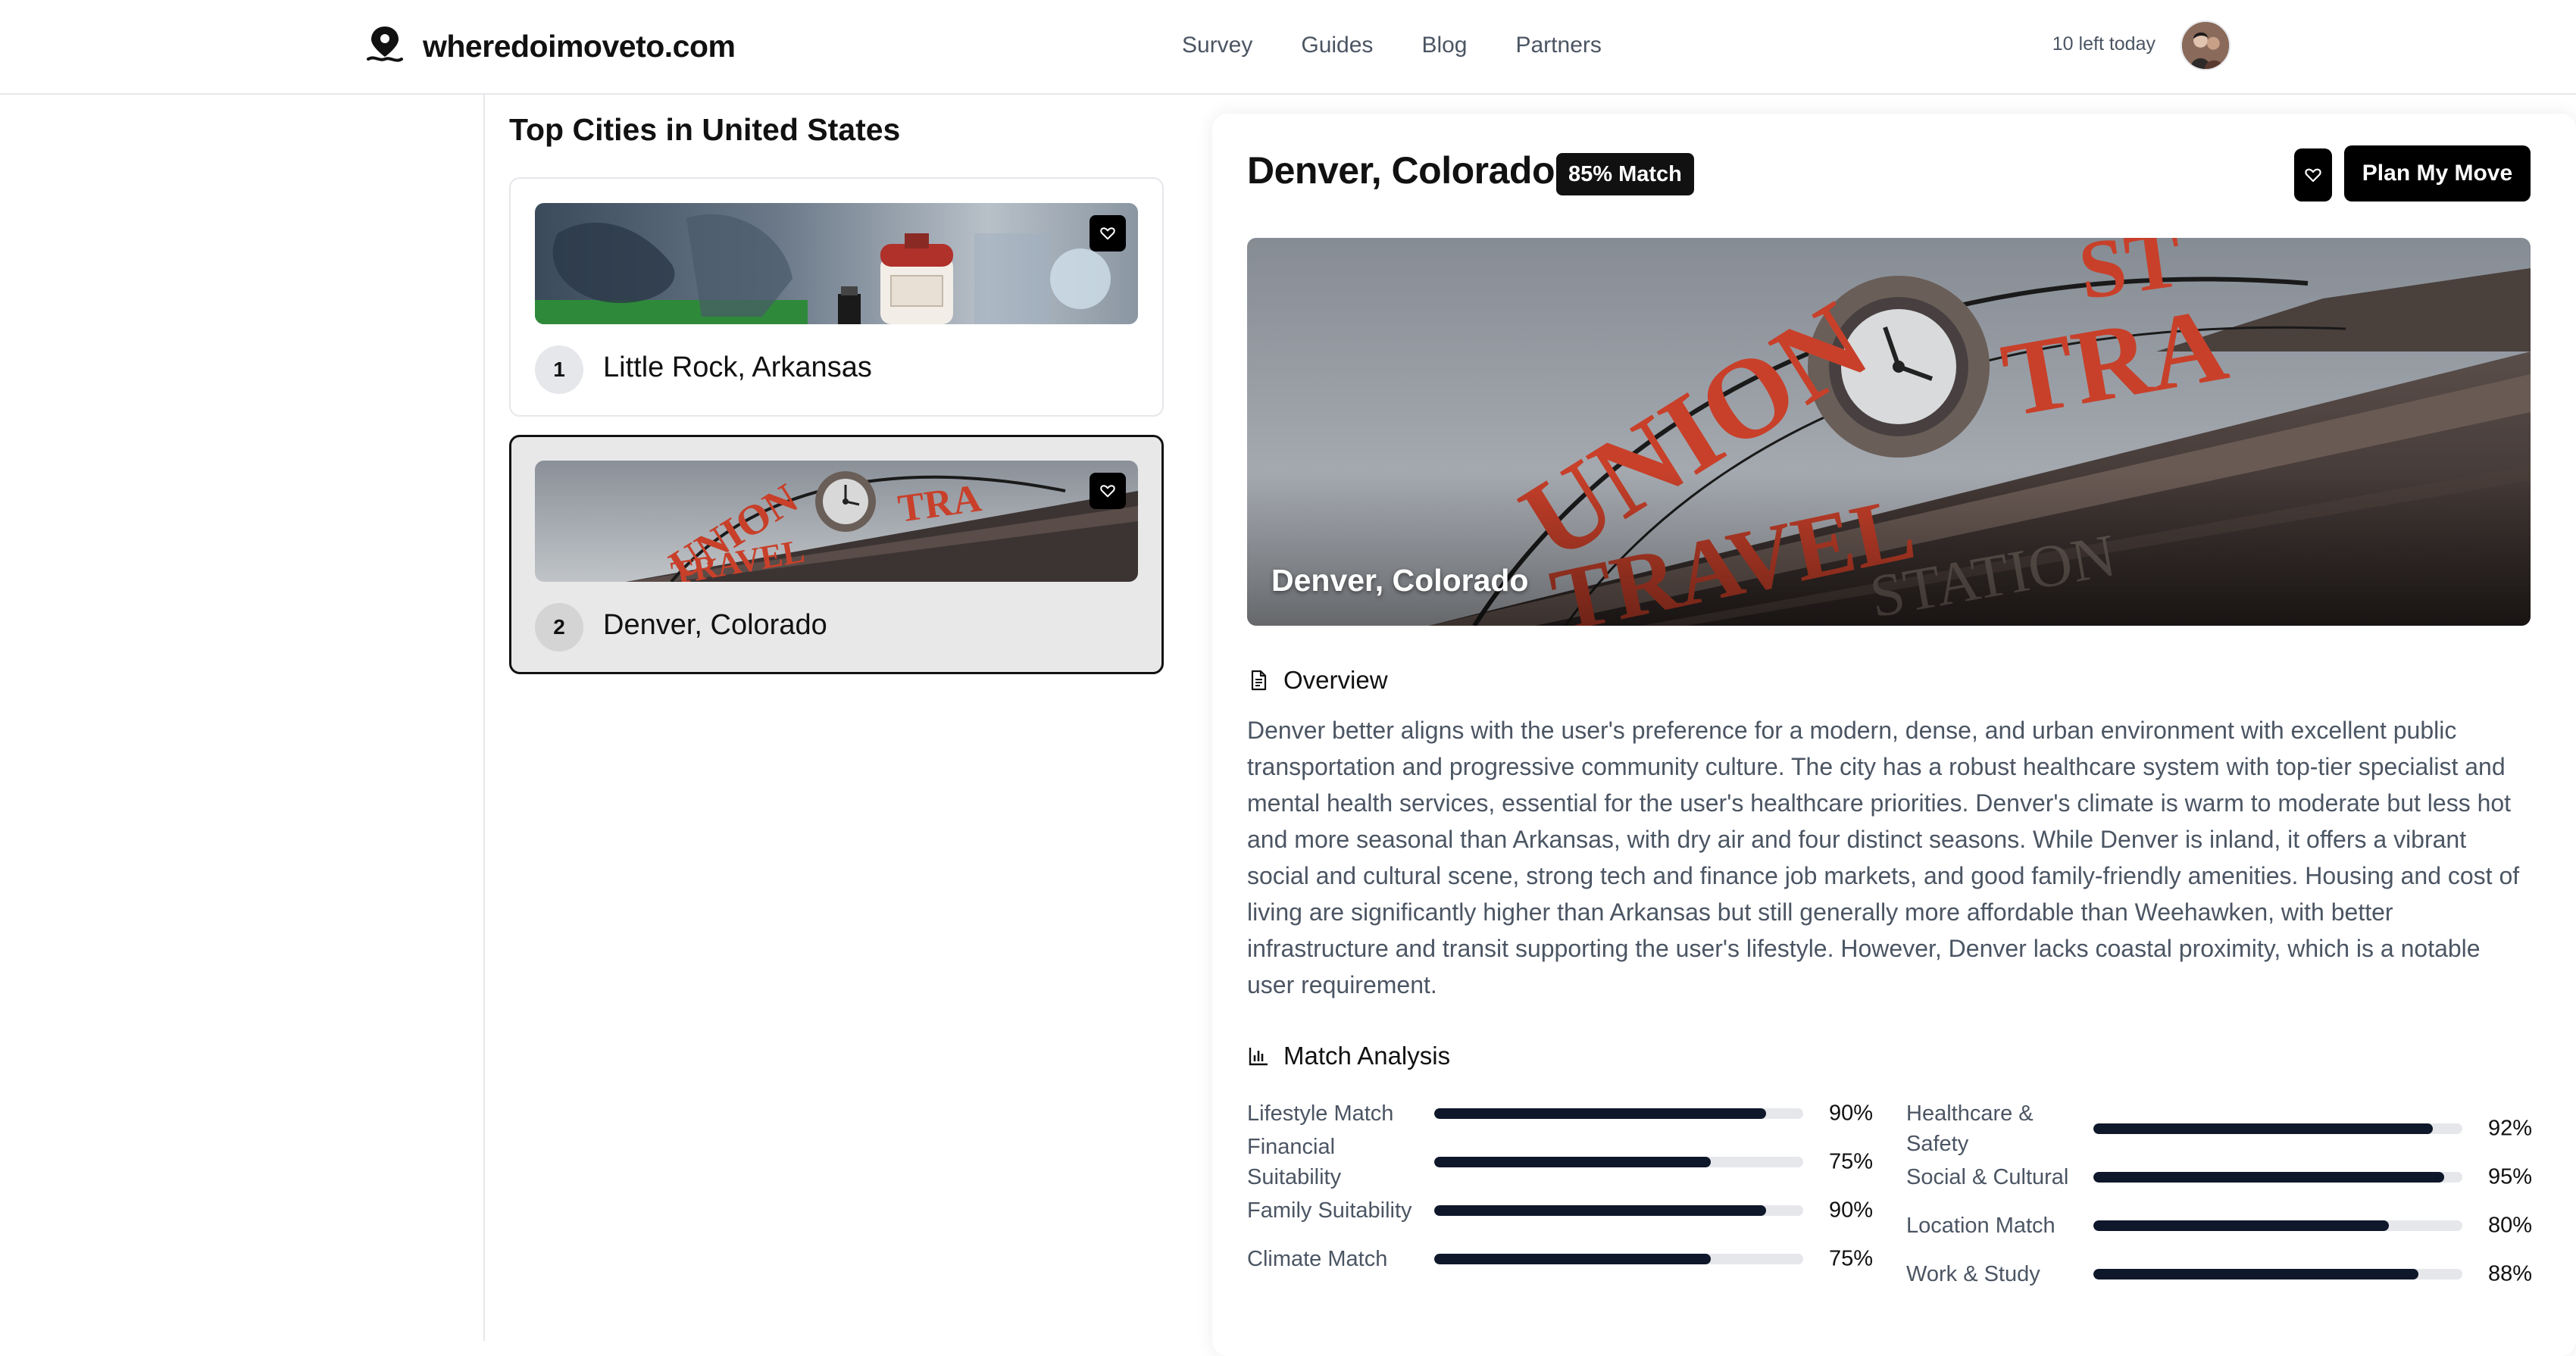 This screenshot has width=2576, height=1356. Describe the element at coordinates (715, 625) in the screenshot. I see `city-name: Denver, Colorado` at that location.